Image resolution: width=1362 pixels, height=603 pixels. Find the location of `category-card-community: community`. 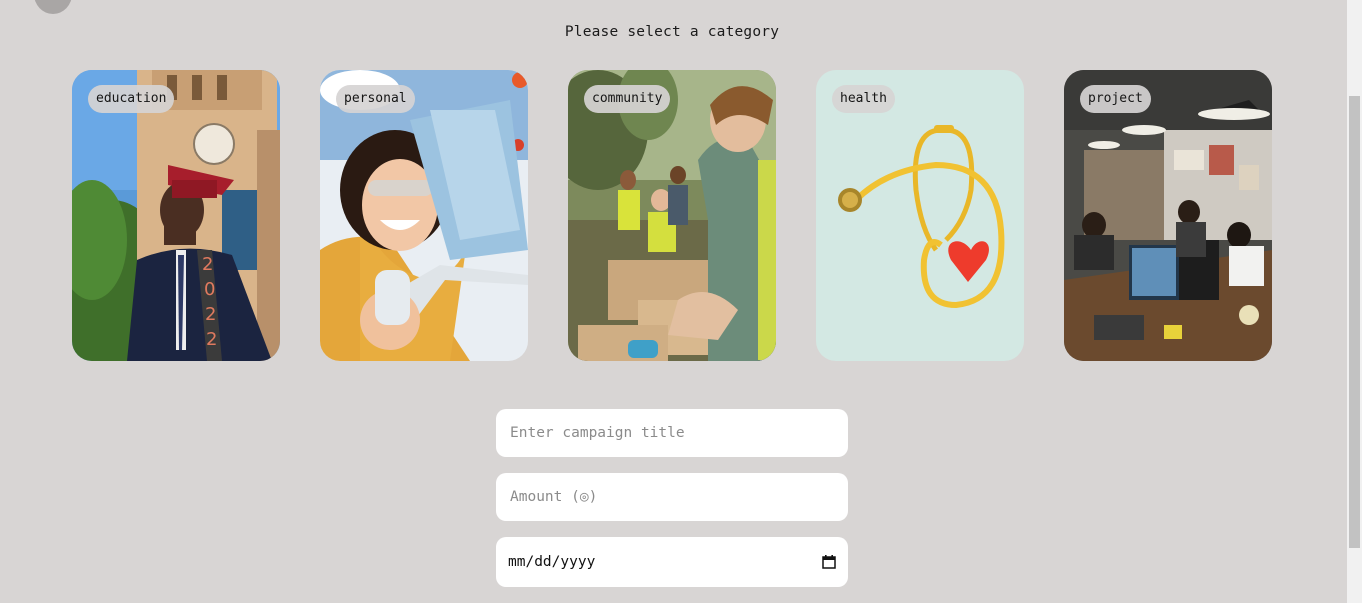

category-card-community: community is located at coordinates (672, 215).